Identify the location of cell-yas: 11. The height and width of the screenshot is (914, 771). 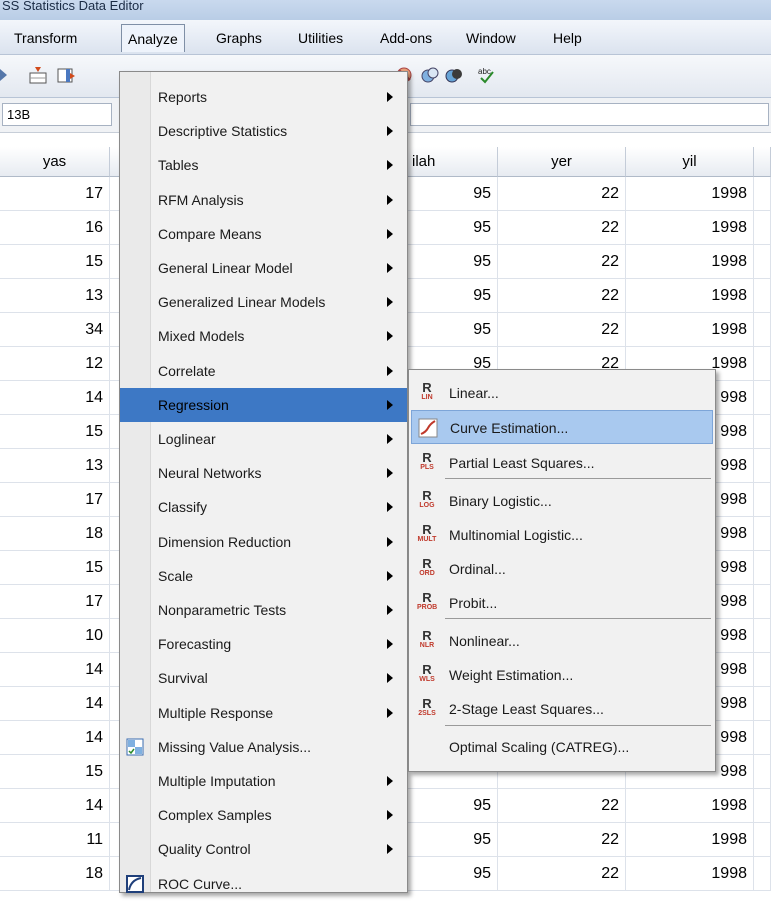
(55, 840).